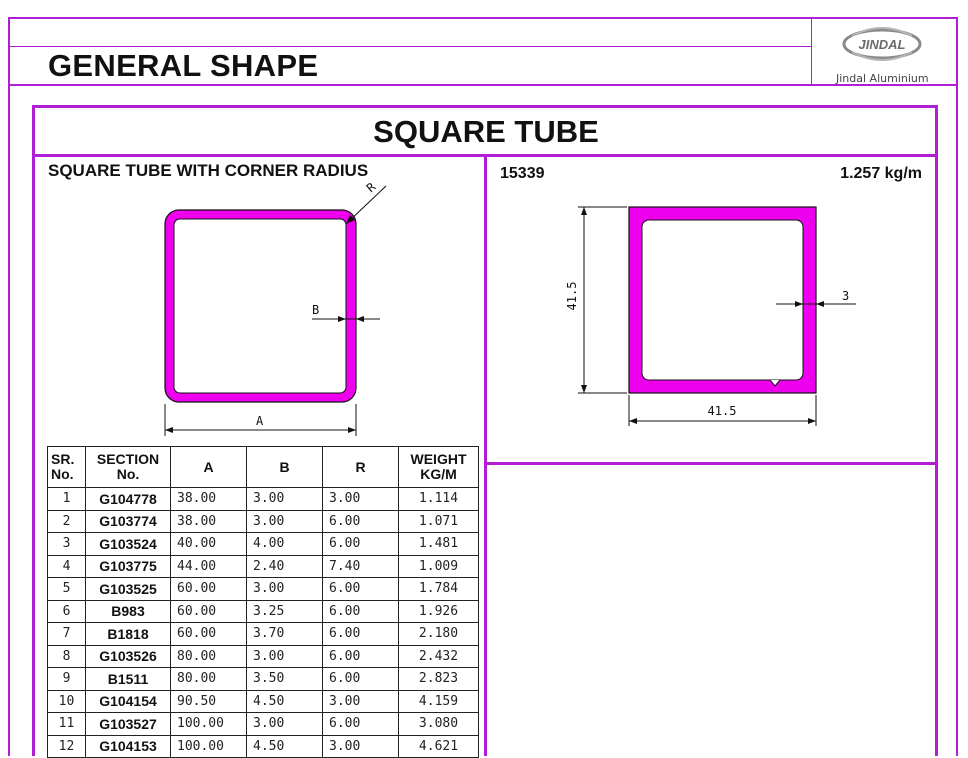 The height and width of the screenshot is (758, 968). Describe the element at coordinates (722, 300) in the screenshot. I see `profile-tube-inner` at that location.